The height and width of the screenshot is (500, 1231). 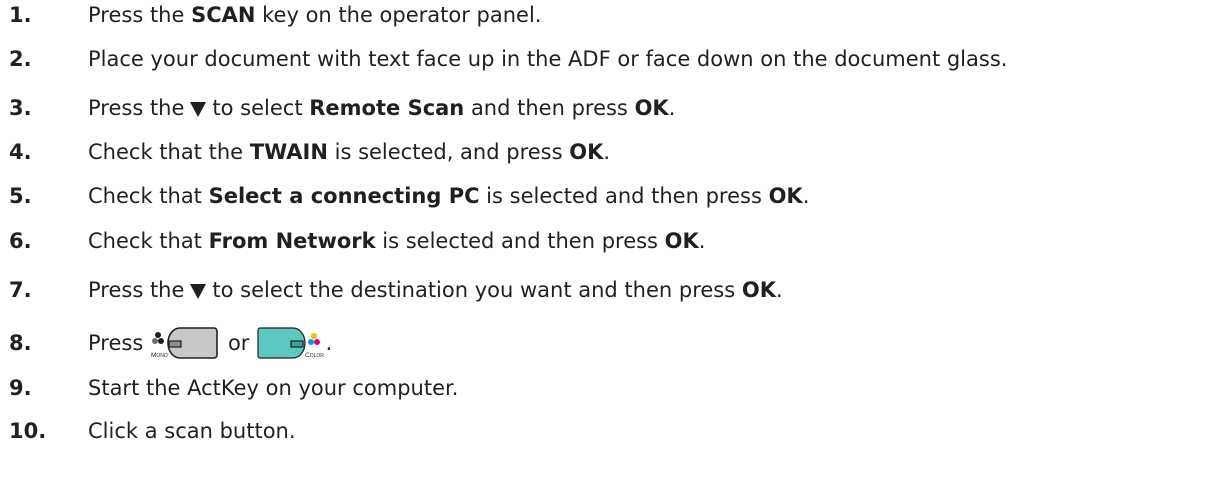 I want to click on step-number: 10., so click(x=28, y=431).